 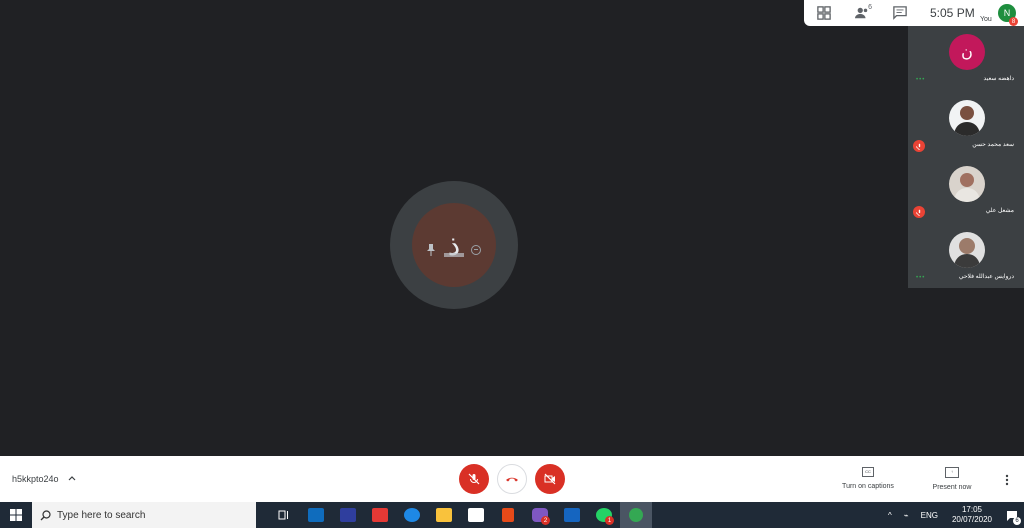 I want to click on store-app, so click(x=476, y=515).